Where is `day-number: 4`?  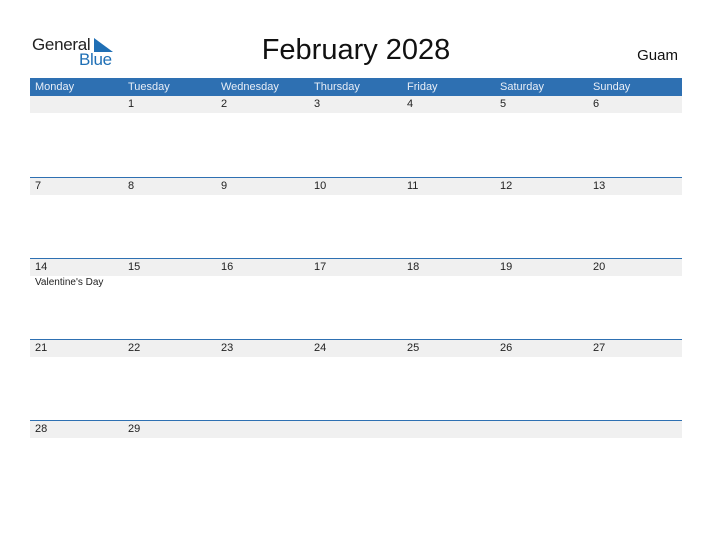
day-number: 4 is located at coordinates (410, 104).